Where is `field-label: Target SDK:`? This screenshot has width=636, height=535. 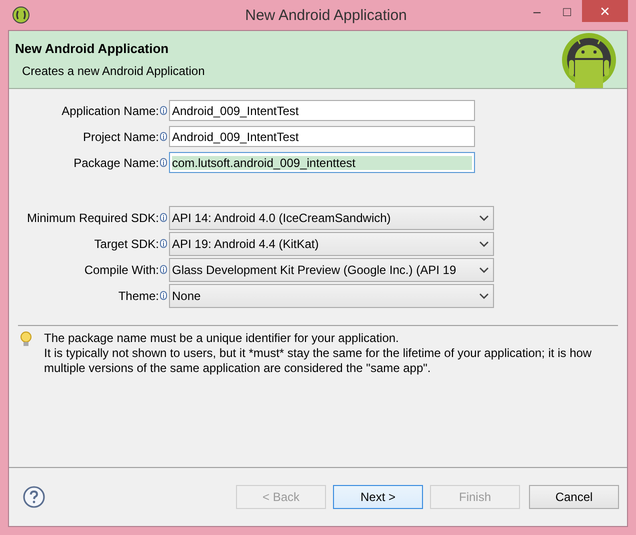 field-label: Target SDK: is located at coordinates (126, 243).